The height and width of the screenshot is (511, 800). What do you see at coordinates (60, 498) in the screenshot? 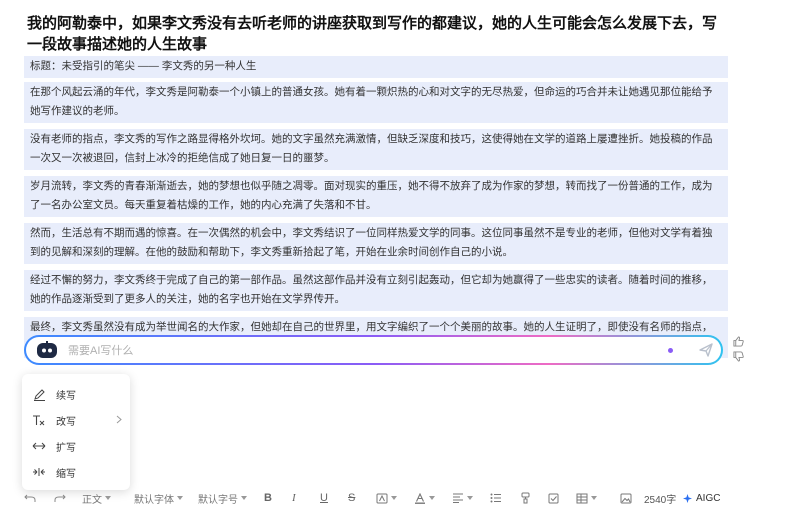
I see `redo-icon` at bounding box center [60, 498].